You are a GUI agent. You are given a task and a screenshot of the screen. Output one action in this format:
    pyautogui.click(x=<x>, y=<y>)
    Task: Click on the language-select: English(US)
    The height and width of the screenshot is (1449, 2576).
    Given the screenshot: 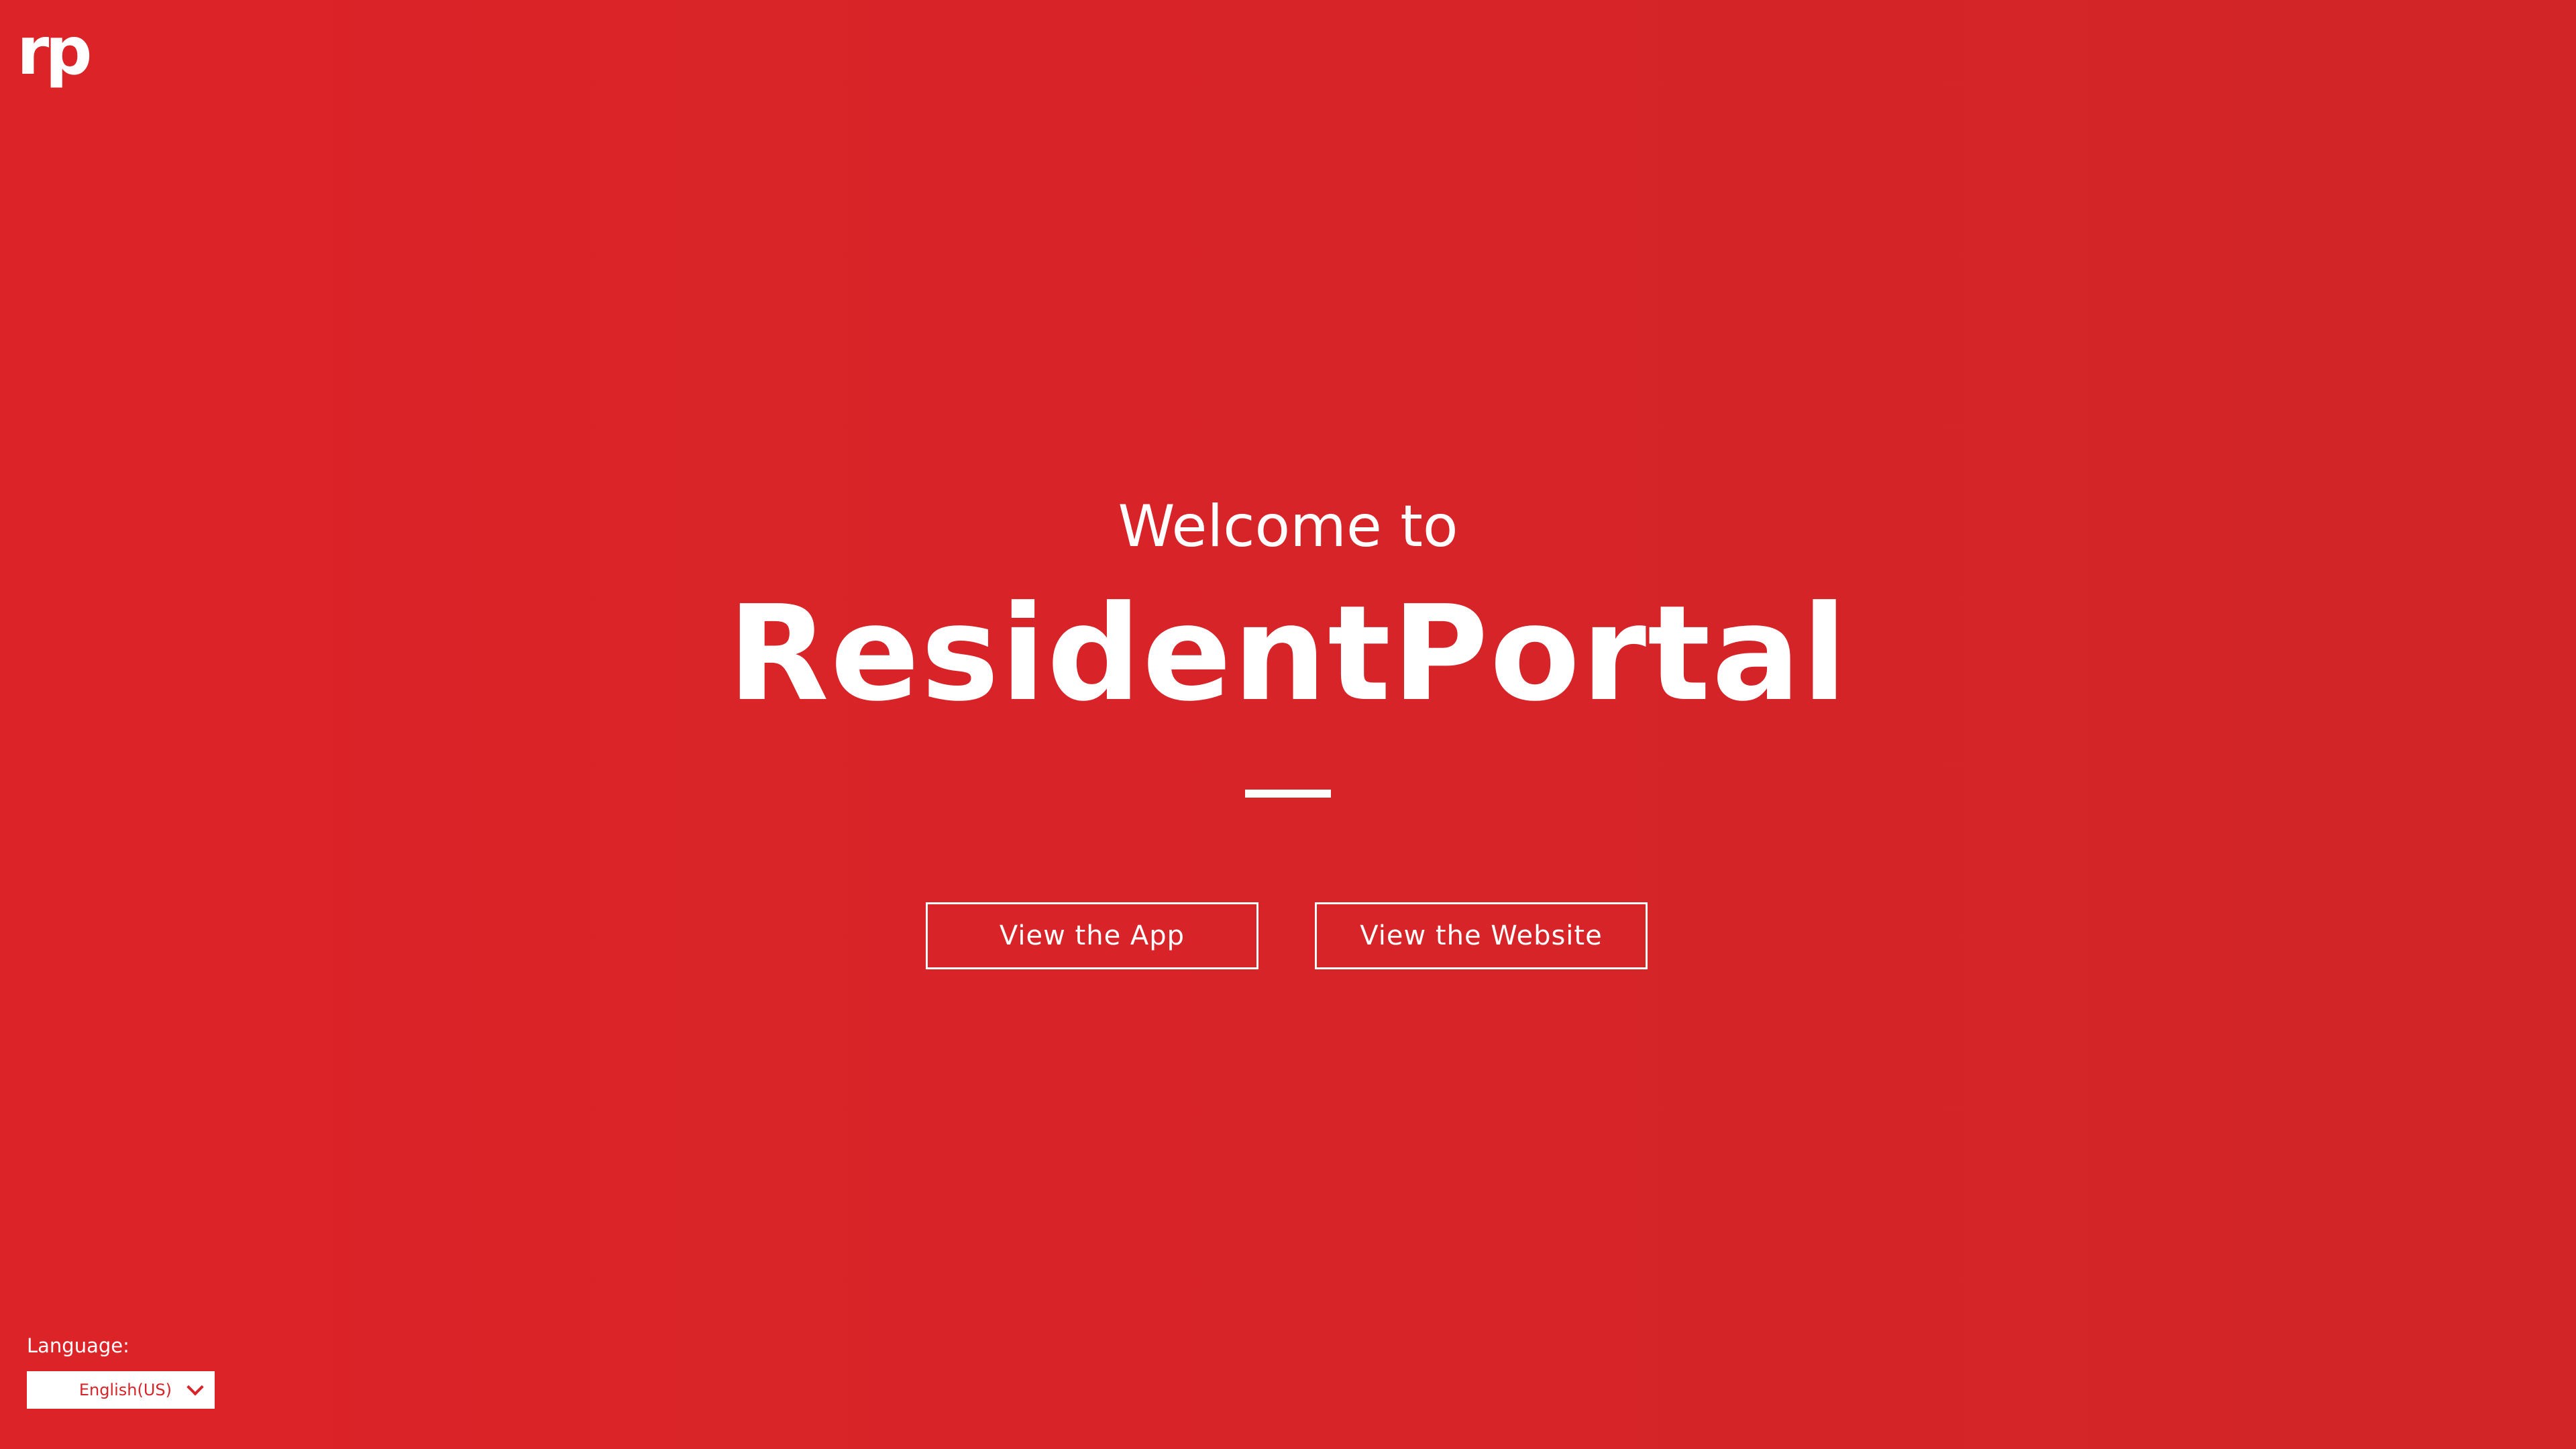 What is the action you would take?
    pyautogui.click(x=121, y=1390)
    